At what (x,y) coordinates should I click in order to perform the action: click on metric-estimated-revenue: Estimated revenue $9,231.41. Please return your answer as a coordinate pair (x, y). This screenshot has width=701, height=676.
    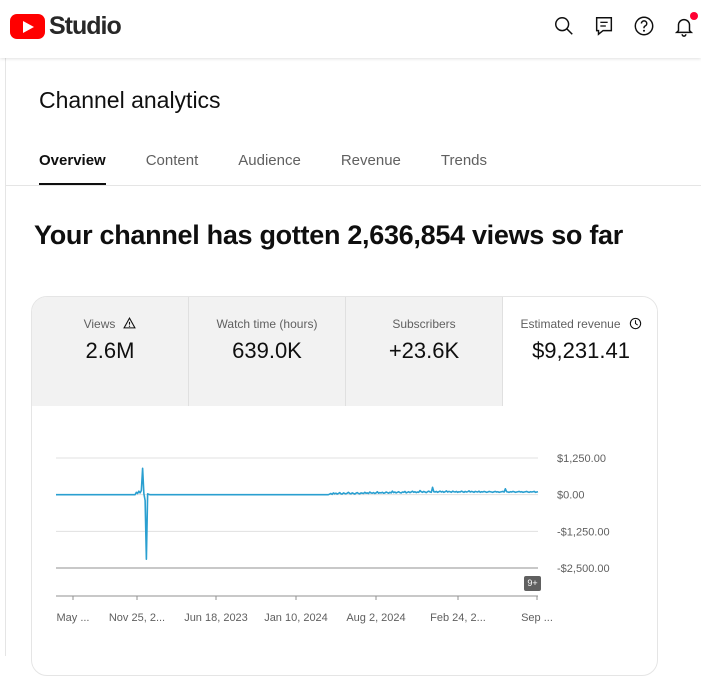
    Looking at the image, I should click on (580, 351).